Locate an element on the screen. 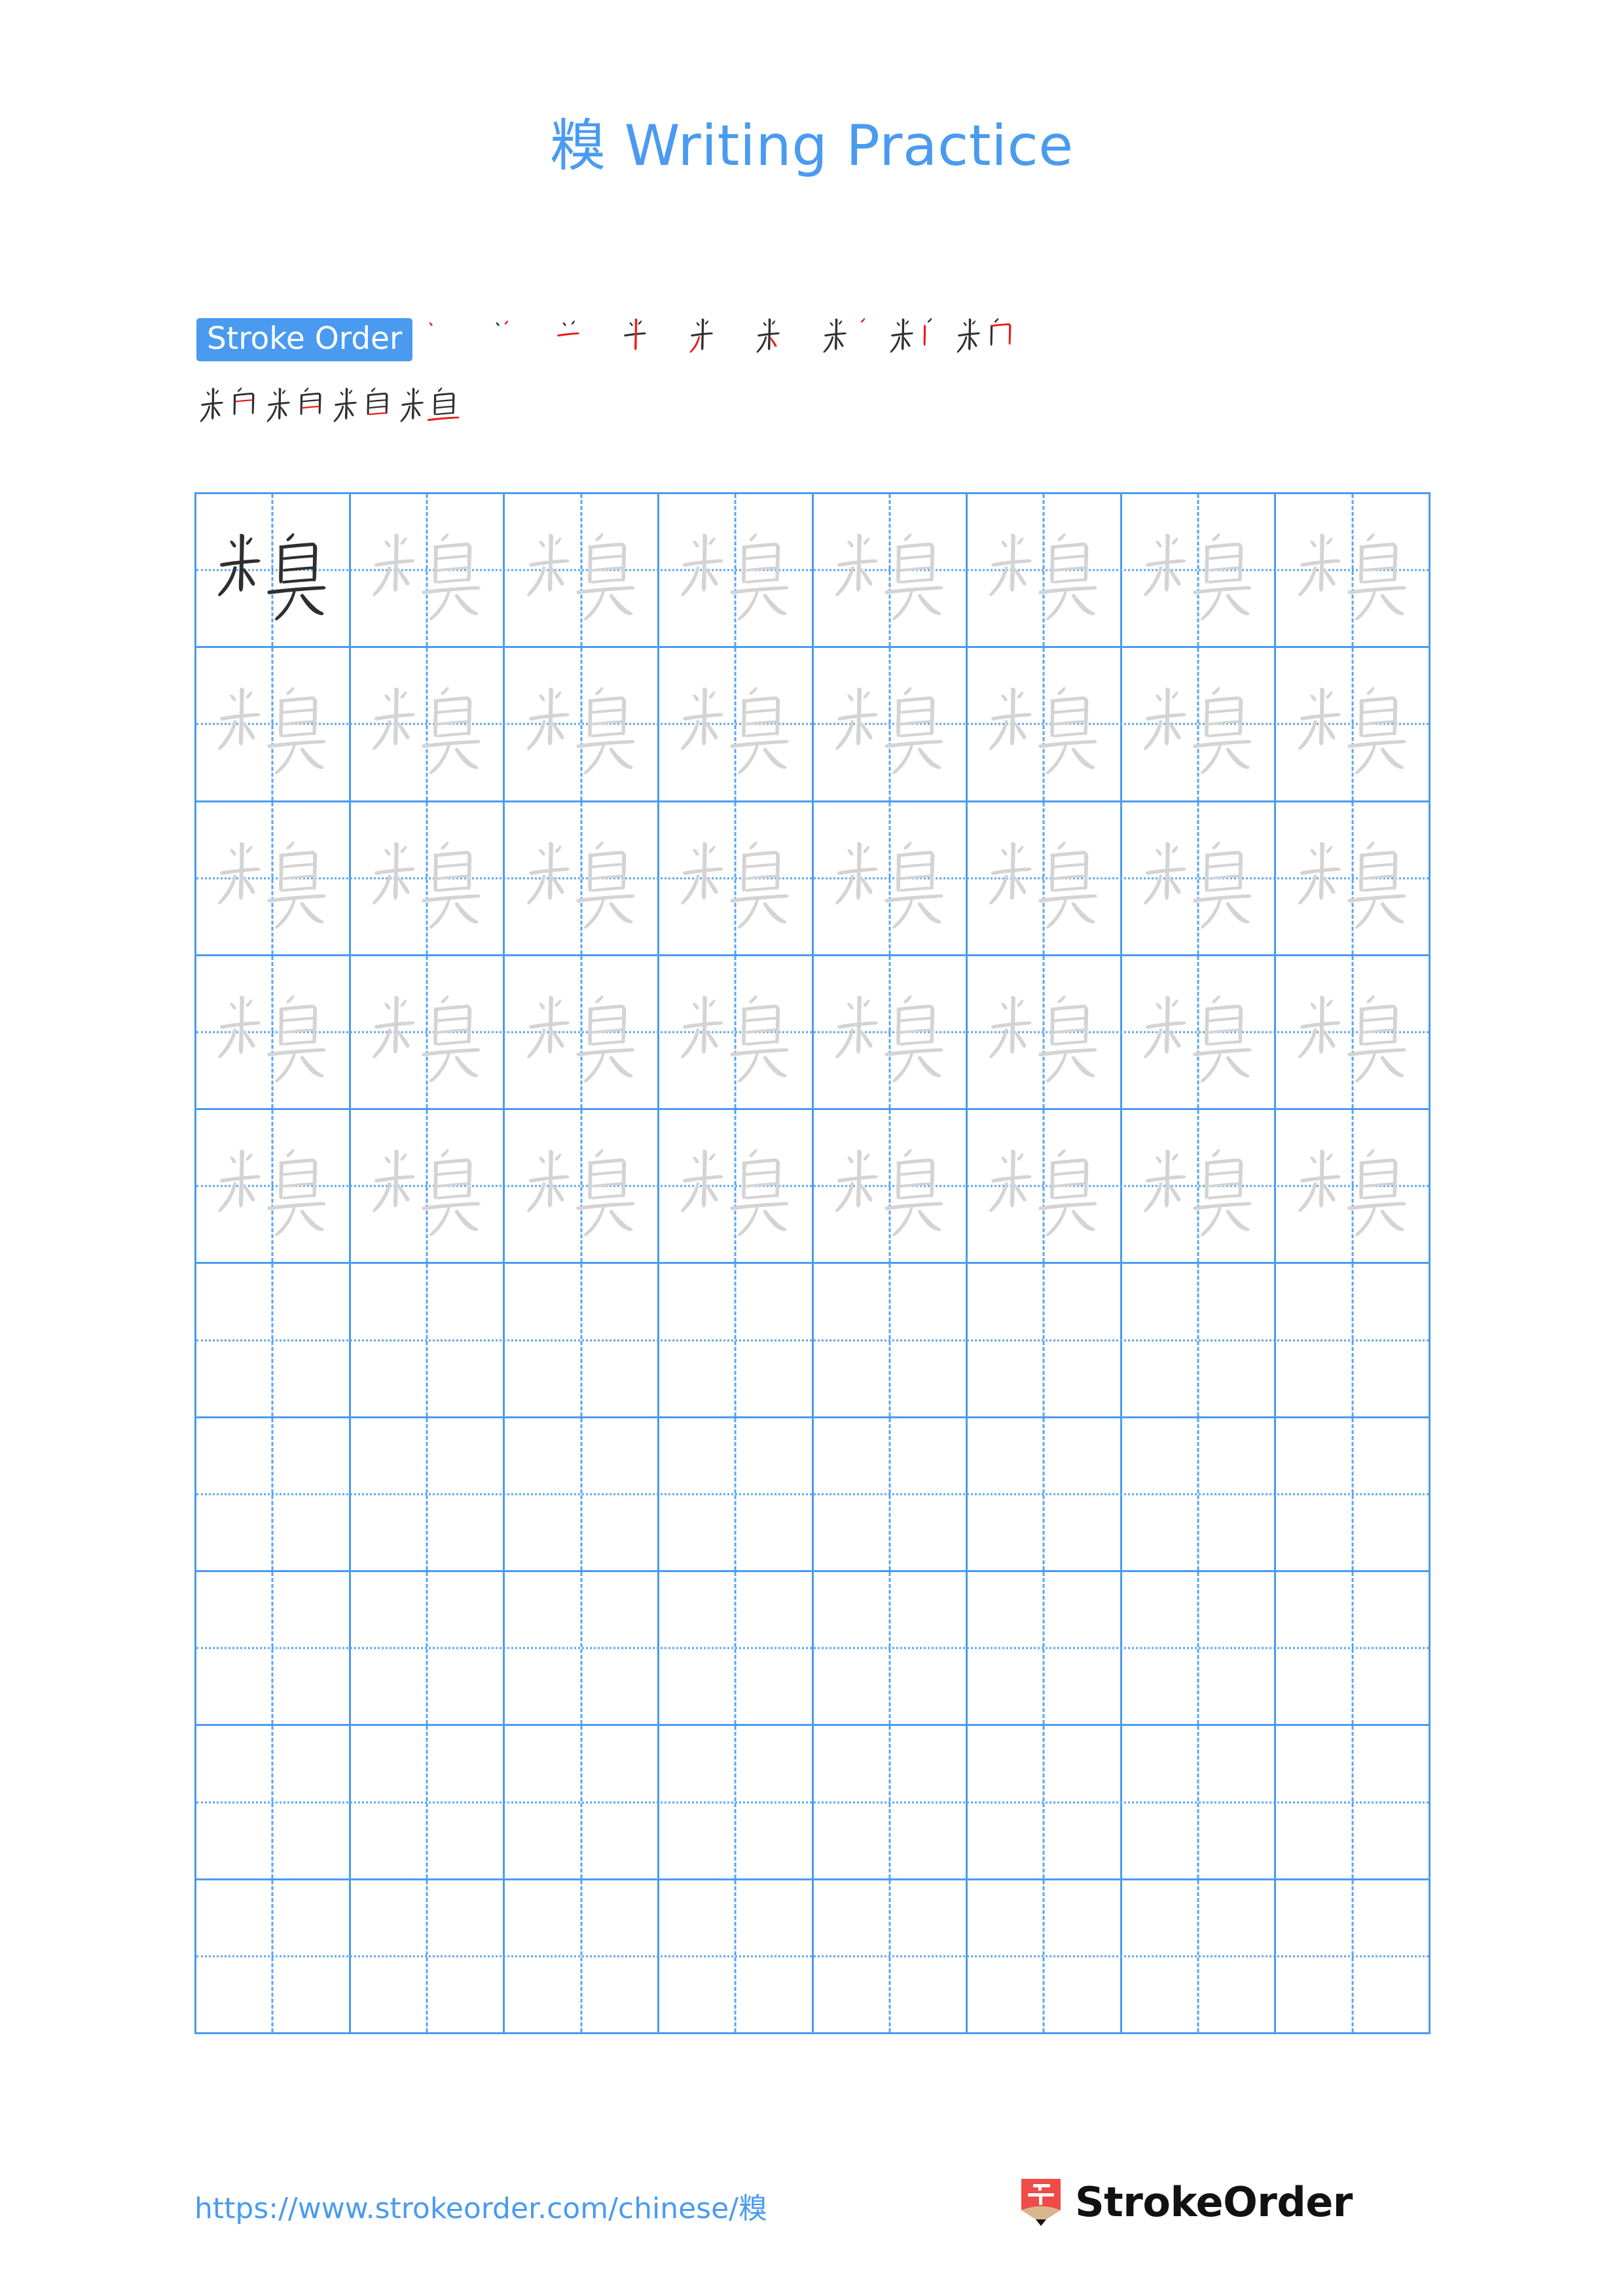 The height and width of the screenshot is (2296, 1623). footer-url: https://www.strokeorder.com/chinese/糗 is located at coordinates (480, 2209).